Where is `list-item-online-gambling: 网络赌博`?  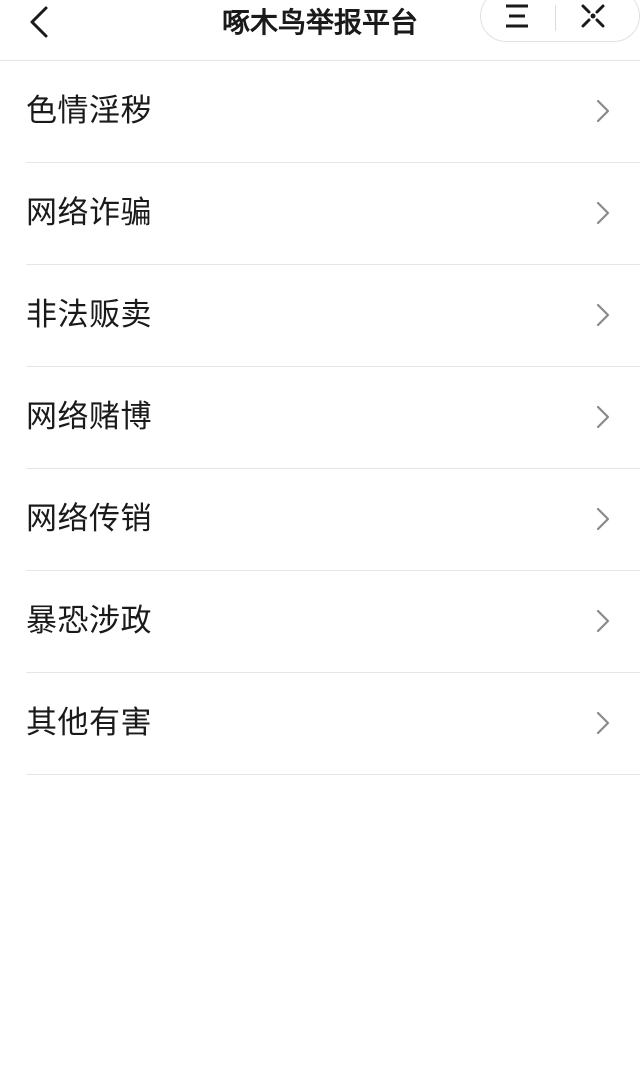 list-item-online-gambling: 网络赌博 is located at coordinates (333, 418).